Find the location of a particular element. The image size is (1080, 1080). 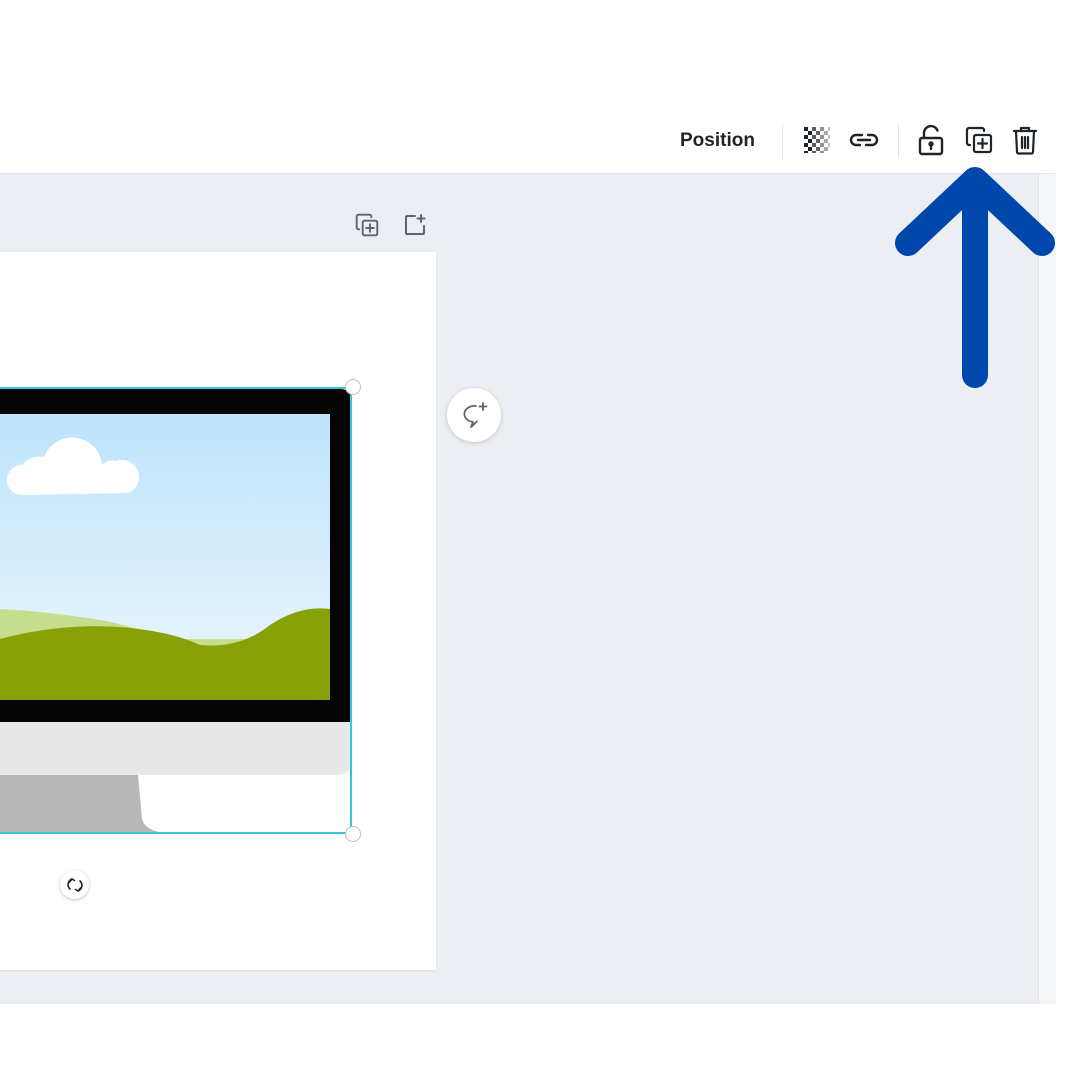

resize-handle-top-right is located at coordinates (353, 387).